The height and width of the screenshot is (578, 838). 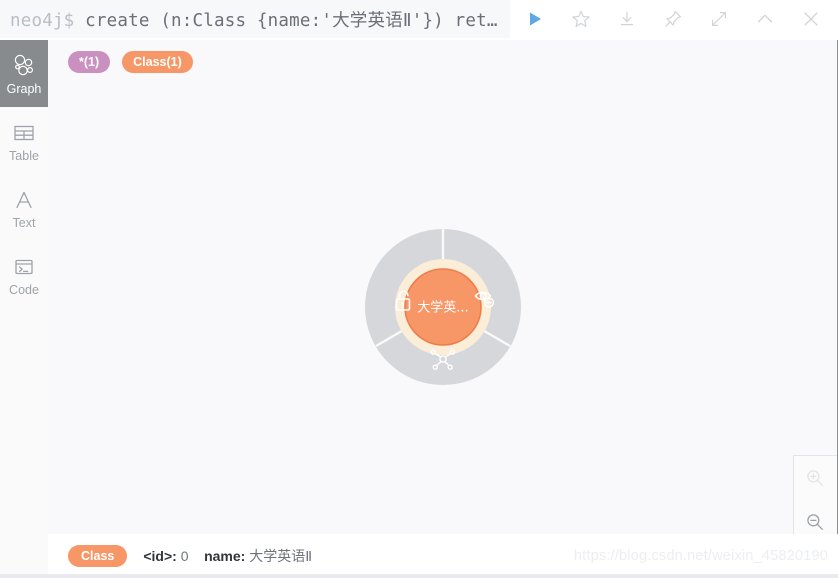 I want to click on sidebar-item-graph: Graph, so click(x=24, y=73).